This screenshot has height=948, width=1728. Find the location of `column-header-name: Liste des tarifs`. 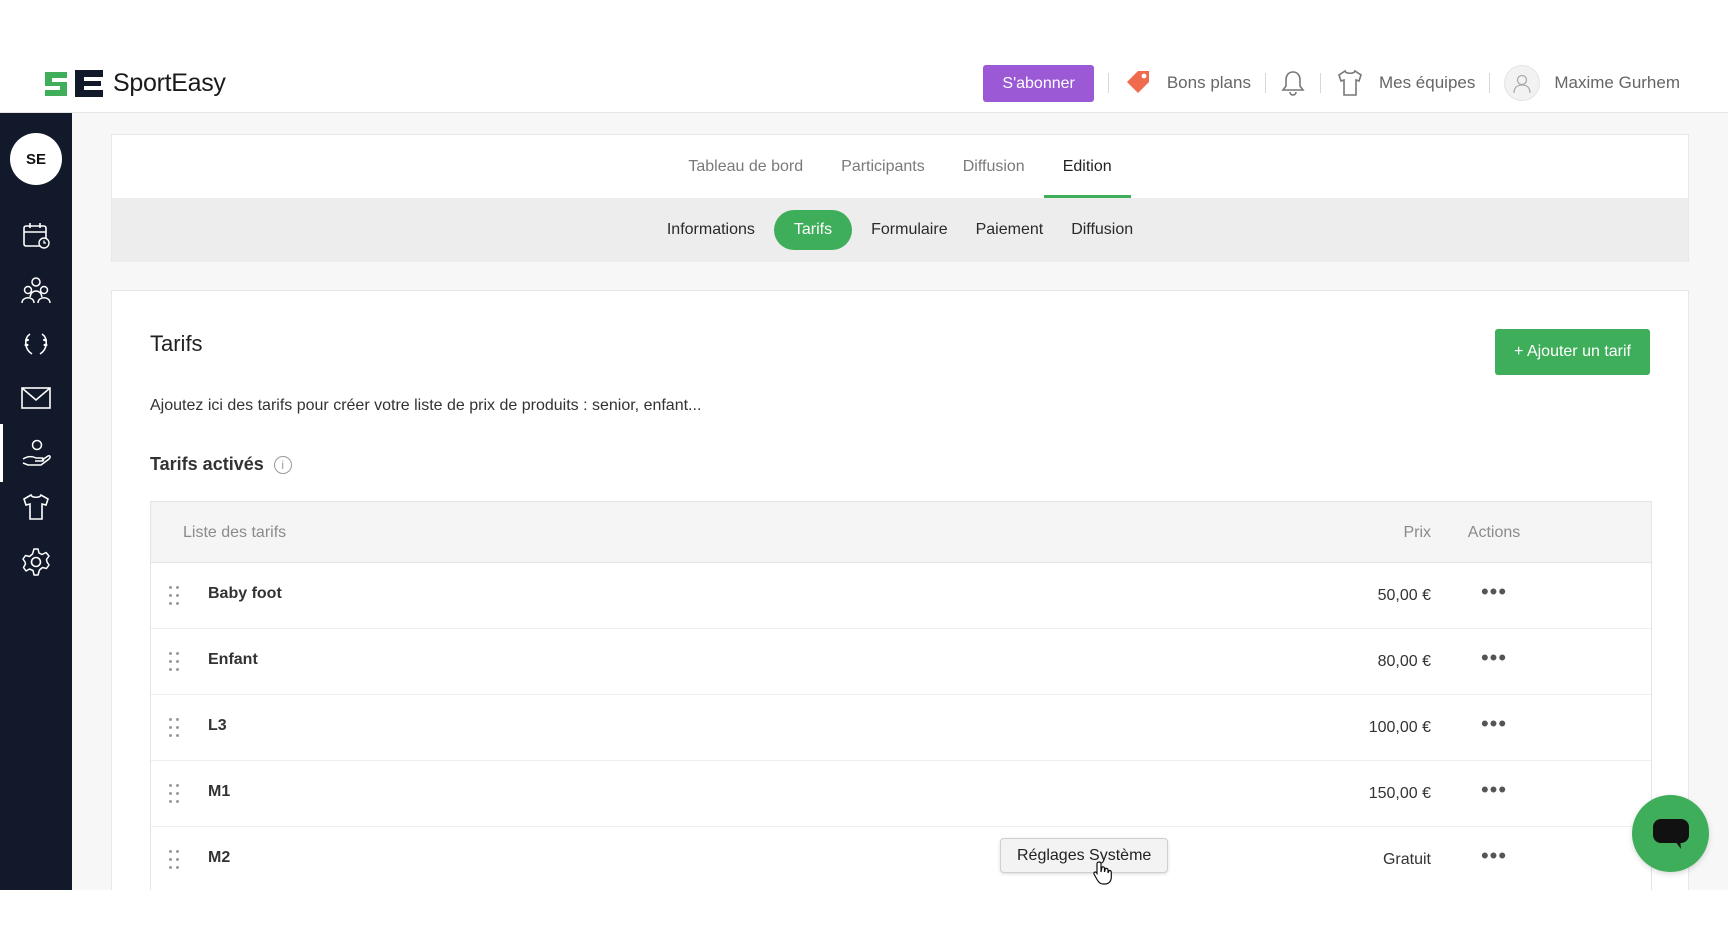

column-header-name: Liste des tarifs is located at coordinates (235, 532).